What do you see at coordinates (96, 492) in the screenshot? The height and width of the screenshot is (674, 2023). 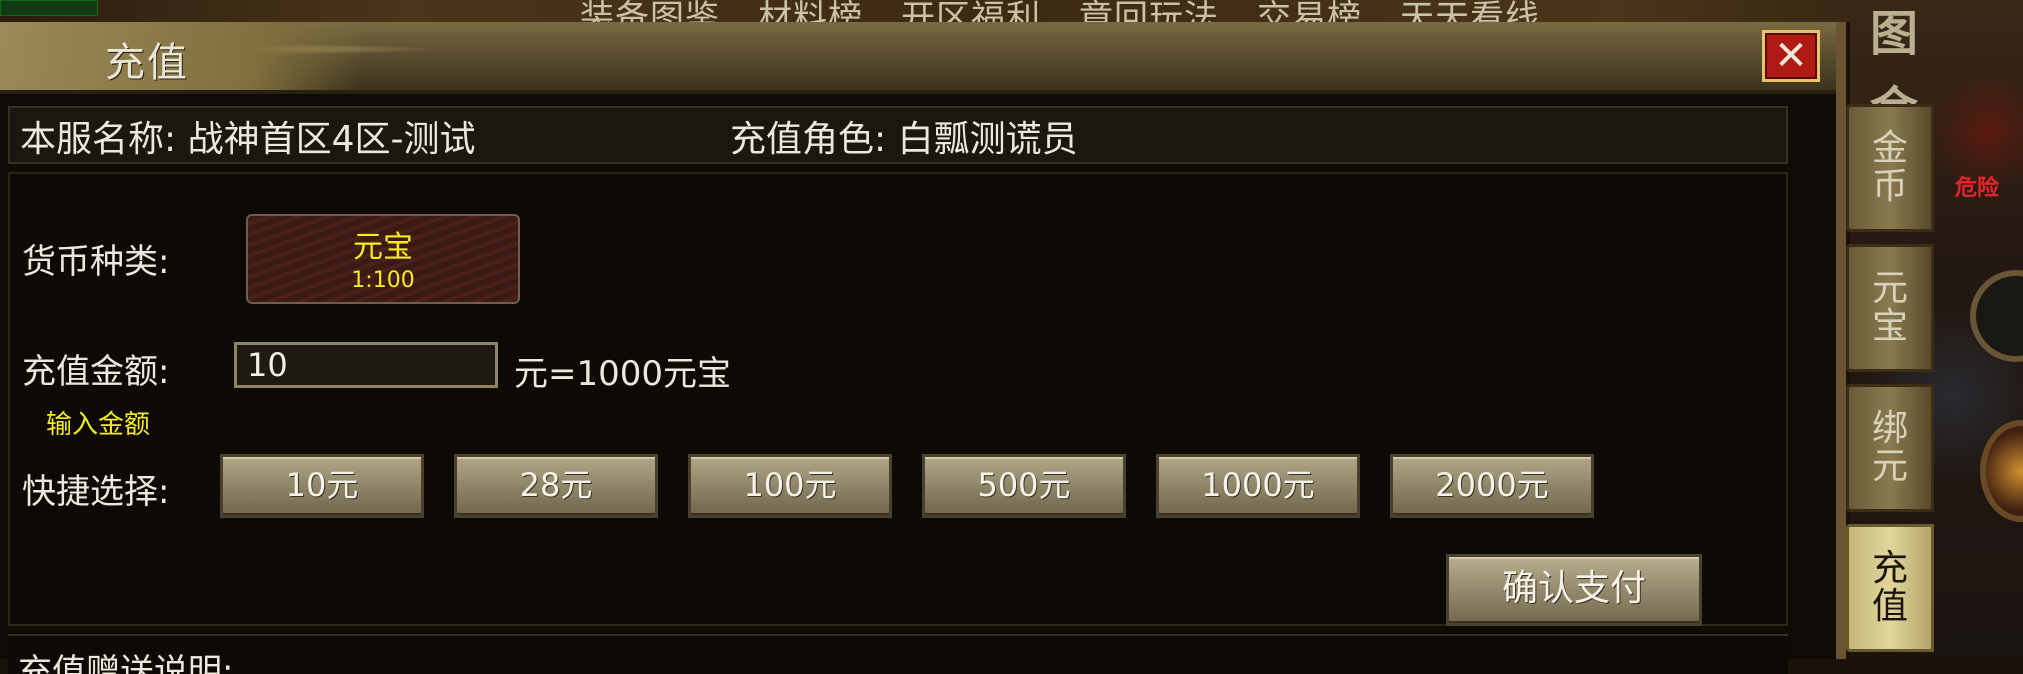 I see `quick-select-label: 快捷选择:` at bounding box center [96, 492].